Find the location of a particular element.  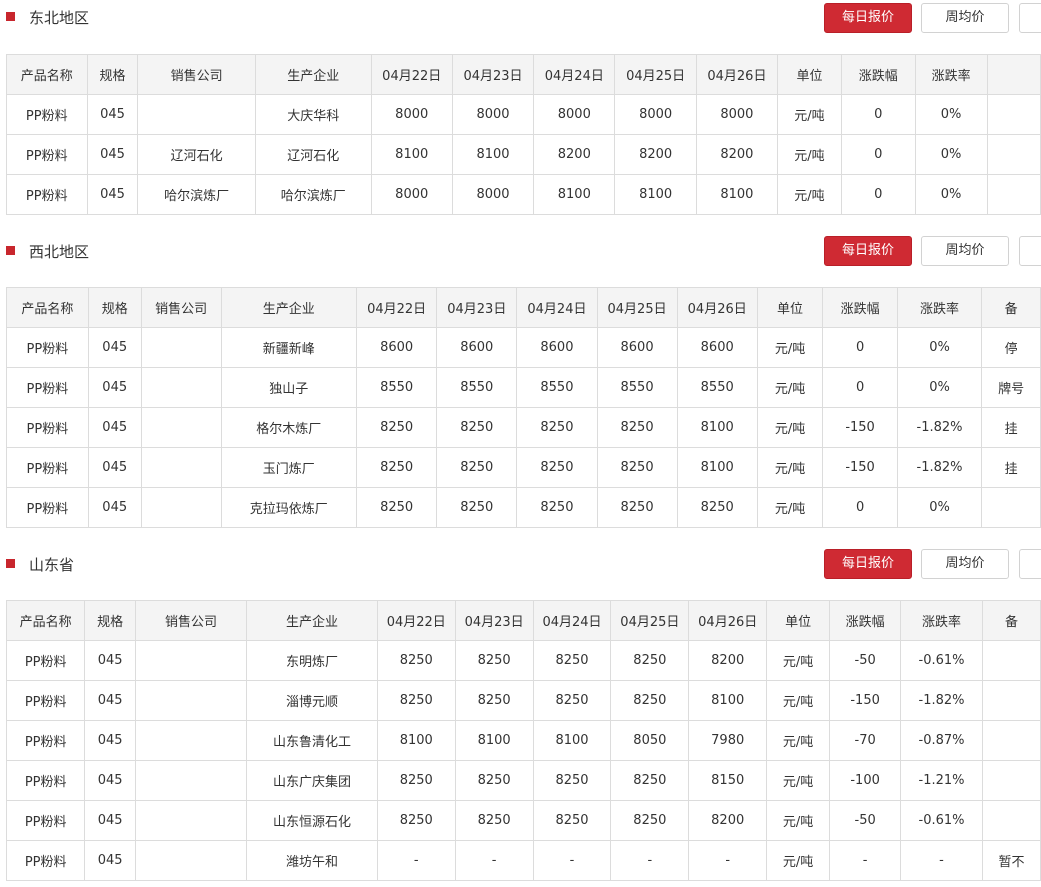

table-cell: 淄博元顺 is located at coordinates (312, 700).